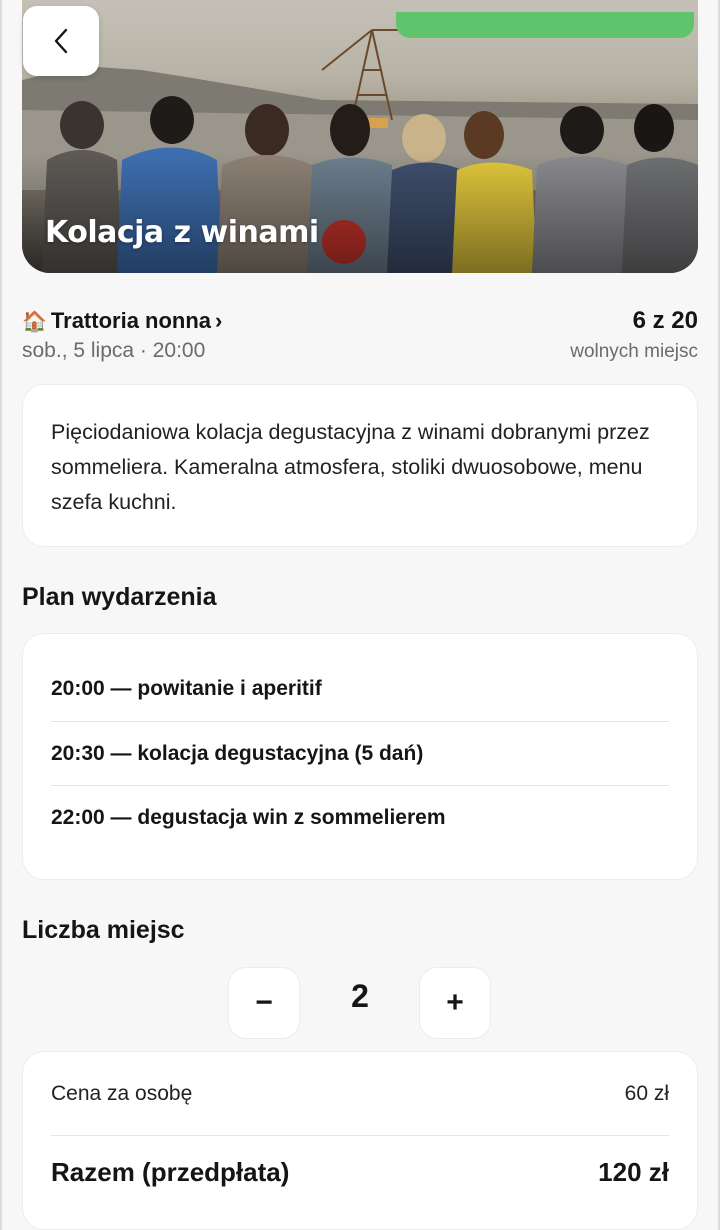 The image size is (720, 1230). Describe the element at coordinates (545, 25) in the screenshot. I see `status-badge` at that location.